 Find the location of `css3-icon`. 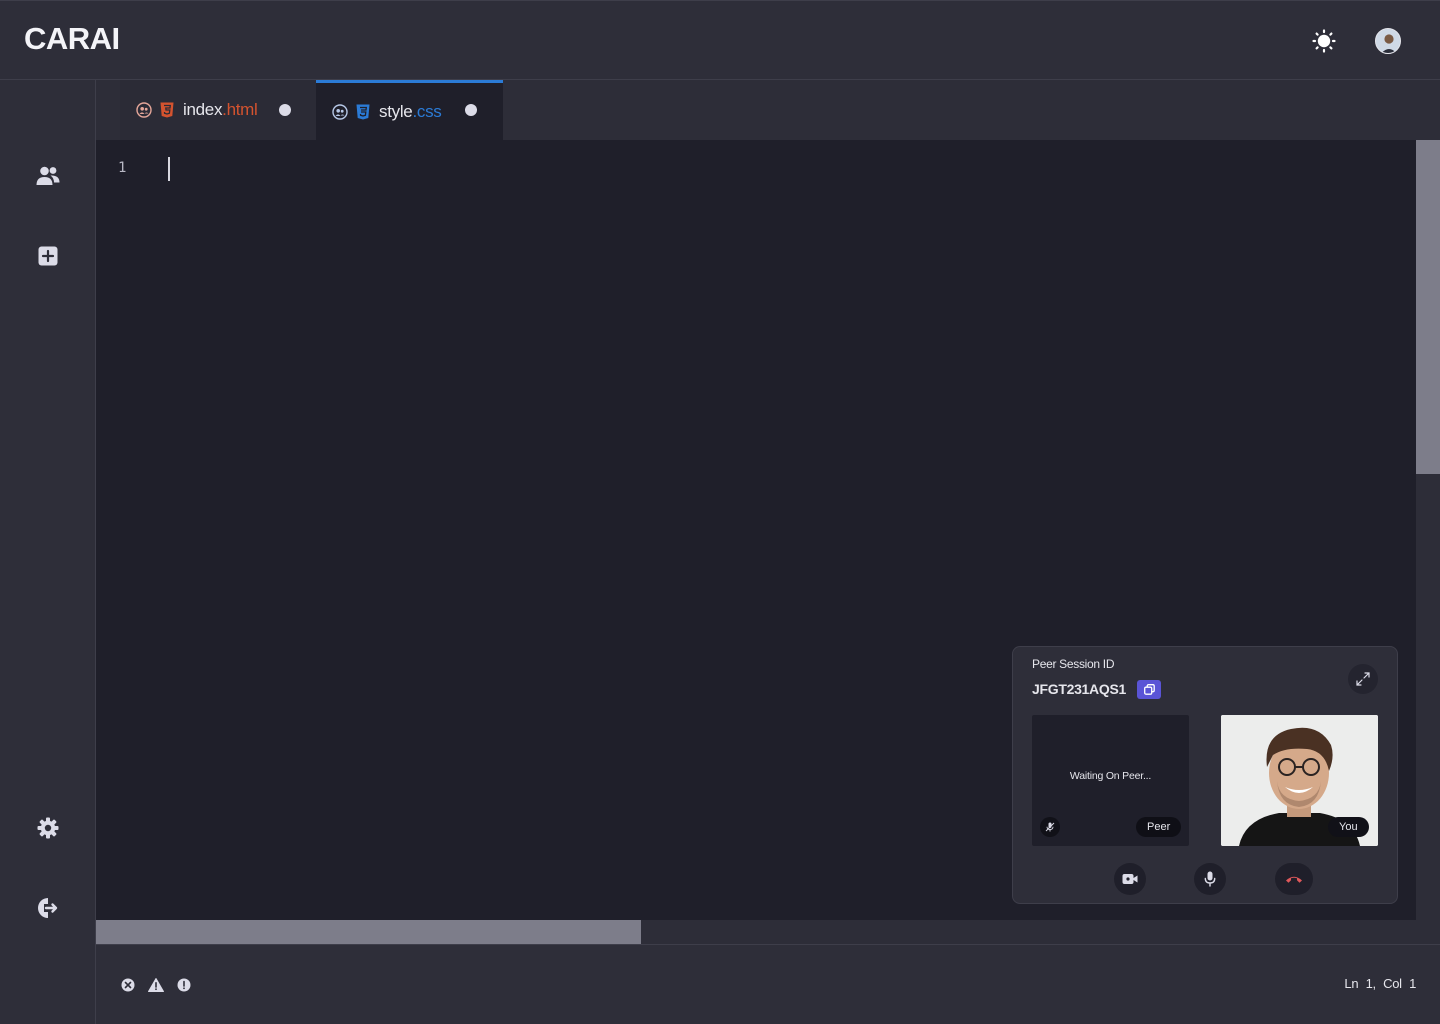

css3-icon is located at coordinates (363, 112).